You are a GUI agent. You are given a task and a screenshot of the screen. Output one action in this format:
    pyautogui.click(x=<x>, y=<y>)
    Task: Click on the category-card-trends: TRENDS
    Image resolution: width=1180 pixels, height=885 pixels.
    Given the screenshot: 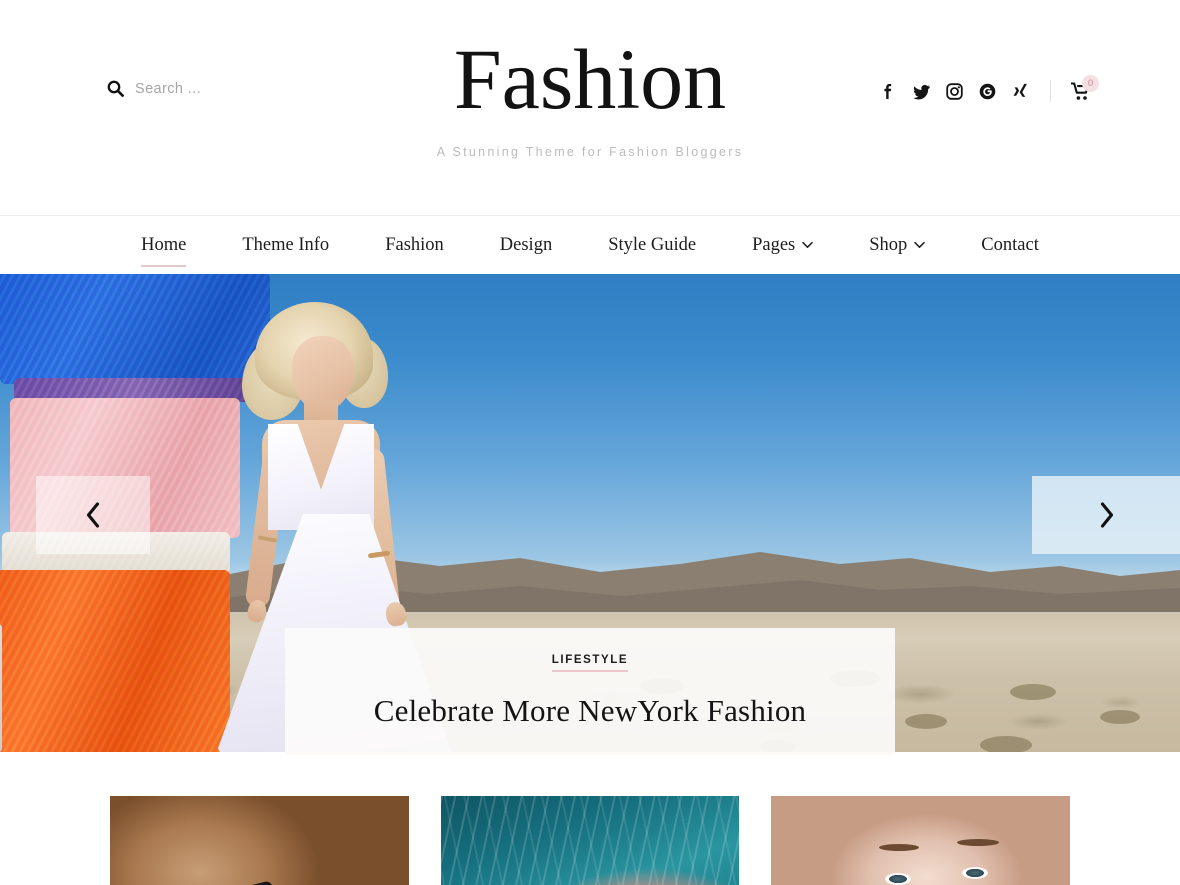 What is the action you would take?
    pyautogui.click(x=921, y=840)
    